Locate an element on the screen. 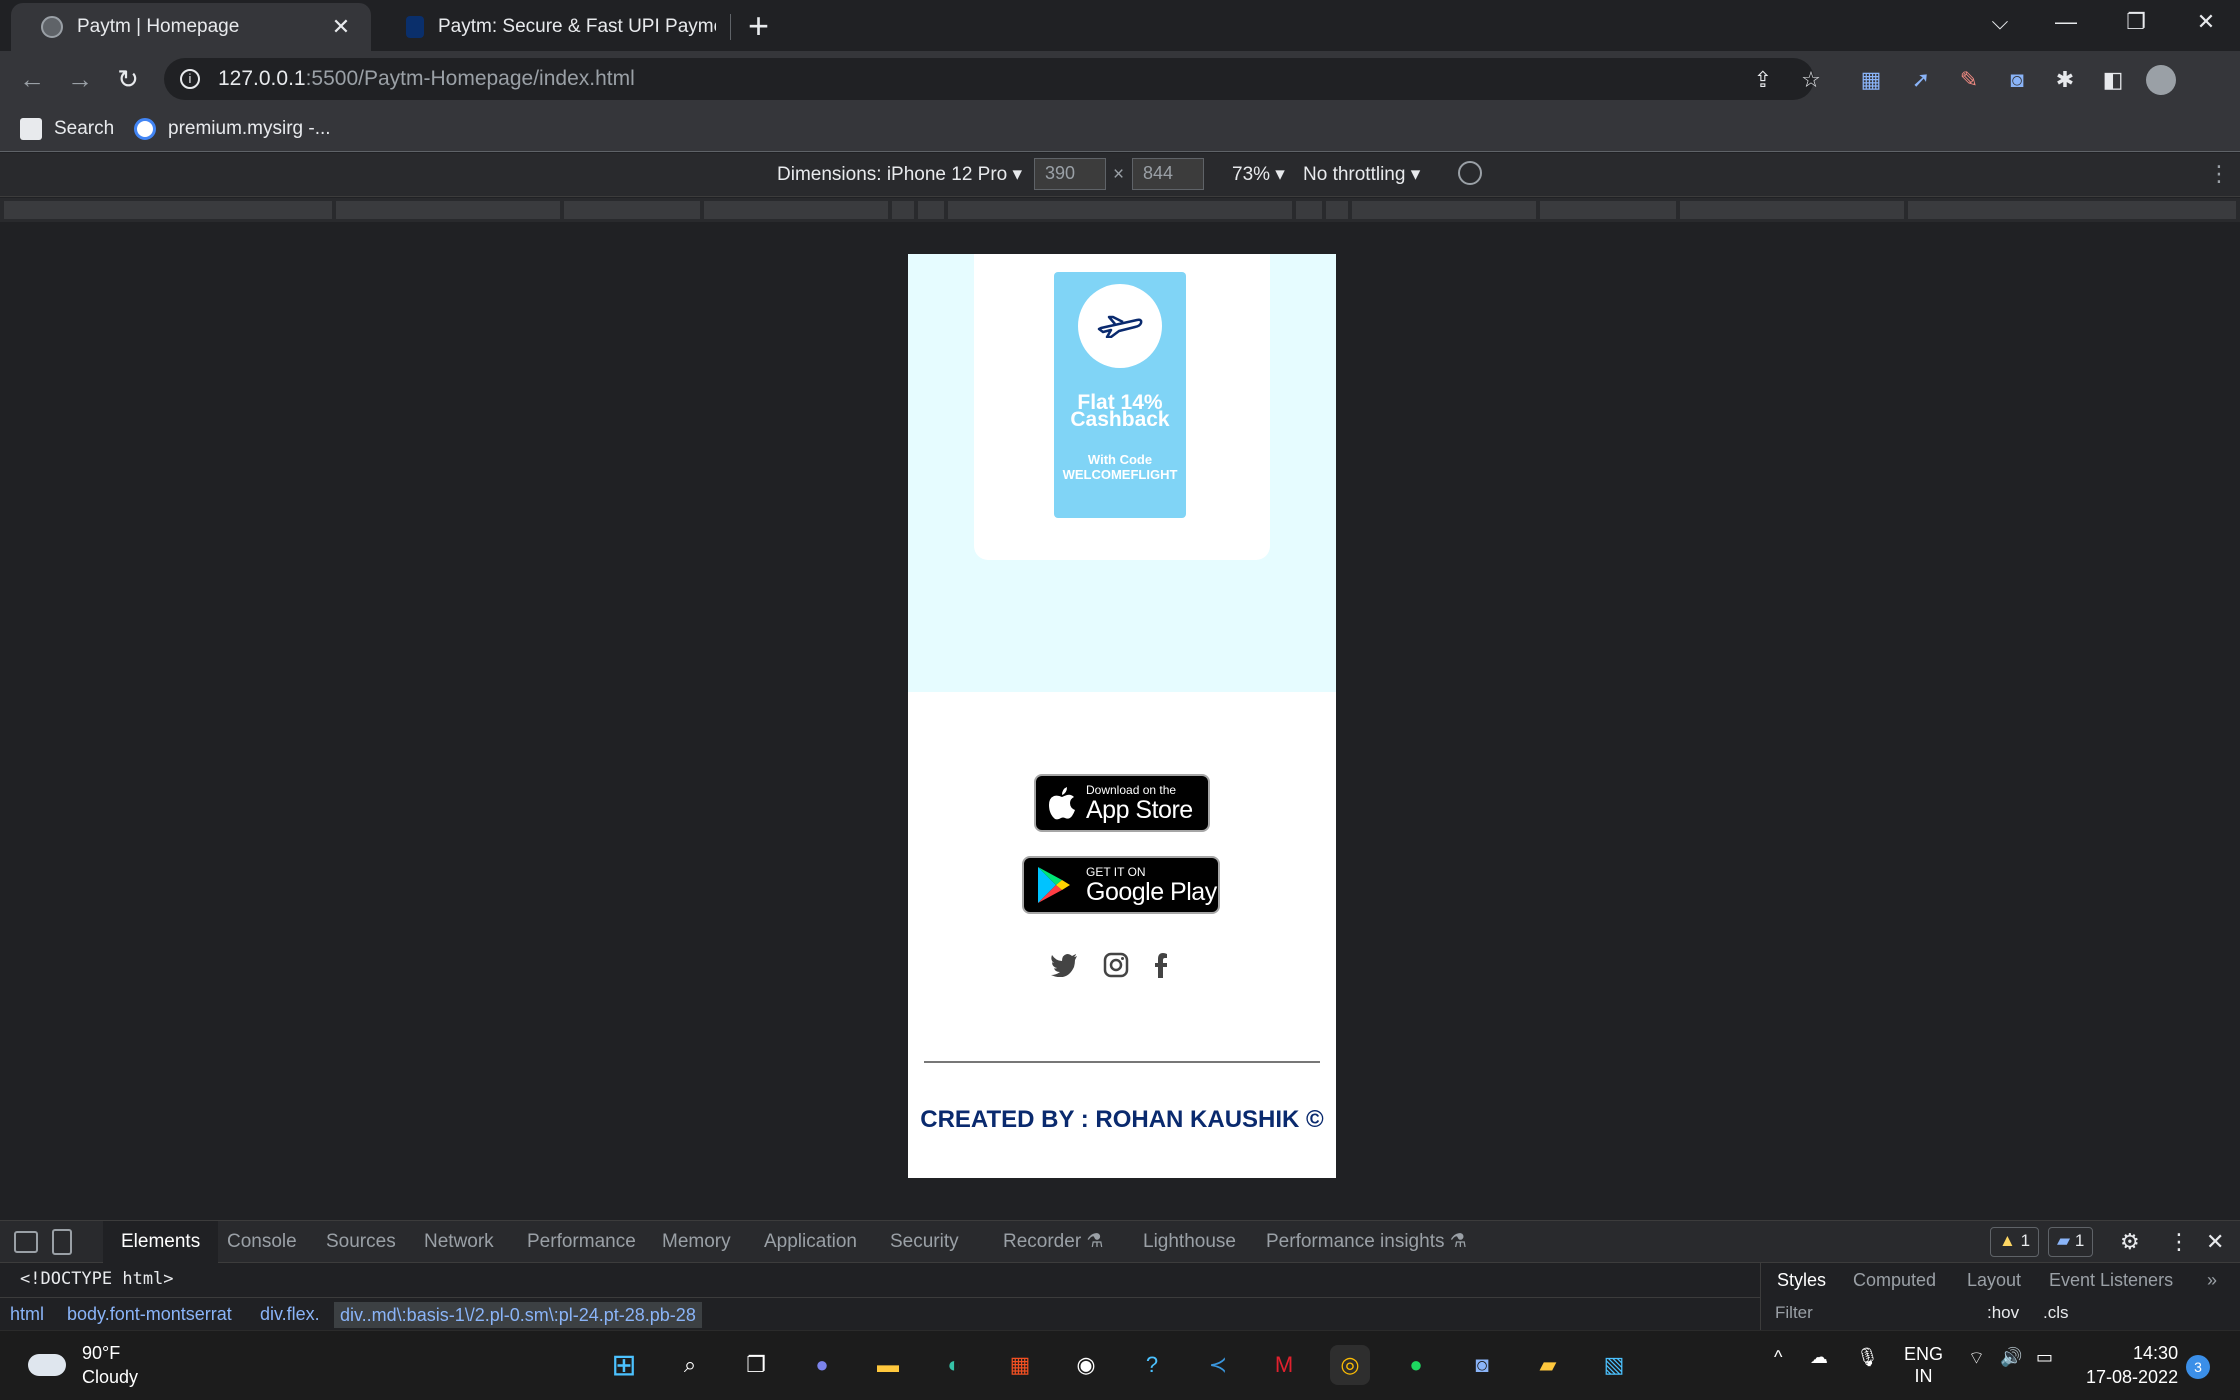  tab-search-icon: ⌵ is located at coordinates (2000, 22).